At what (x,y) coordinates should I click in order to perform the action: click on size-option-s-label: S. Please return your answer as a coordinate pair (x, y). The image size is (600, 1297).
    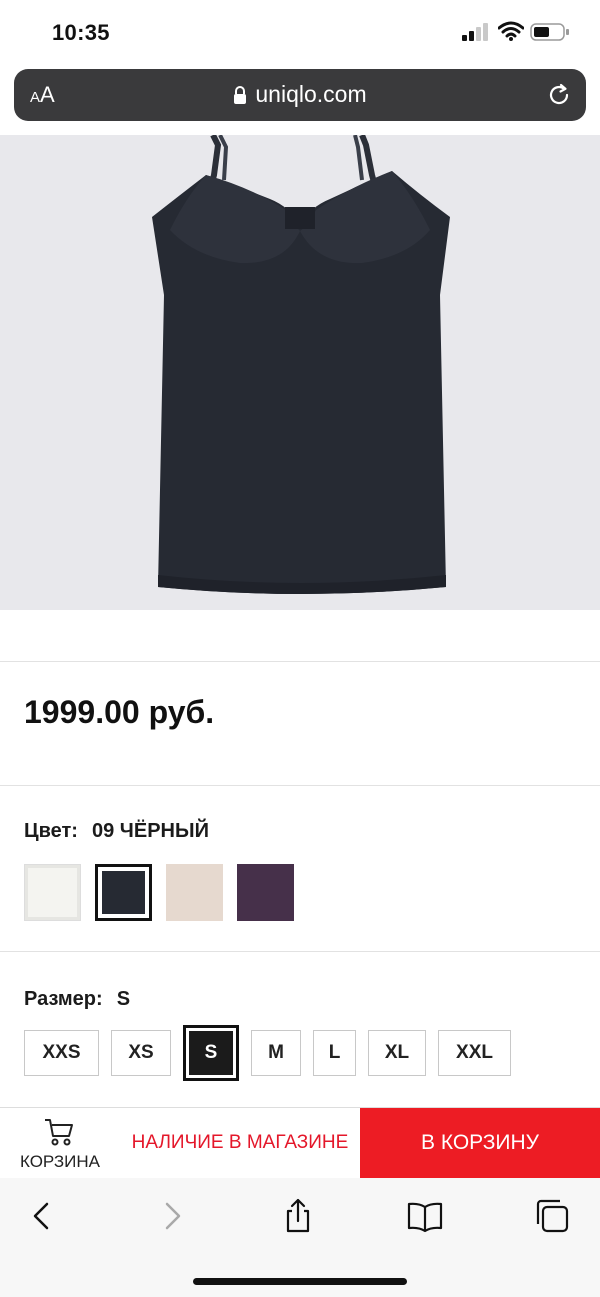
    Looking at the image, I should click on (211, 1053).